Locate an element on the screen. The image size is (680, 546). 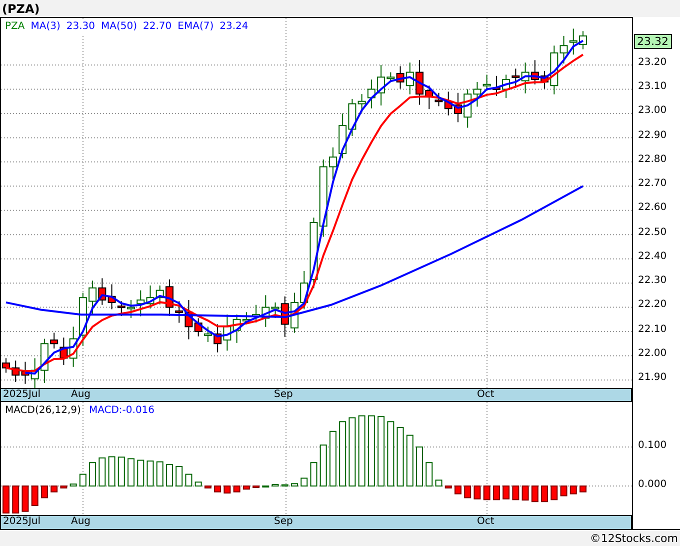
price-tick-label: 23.10 is located at coordinates (652, 87).